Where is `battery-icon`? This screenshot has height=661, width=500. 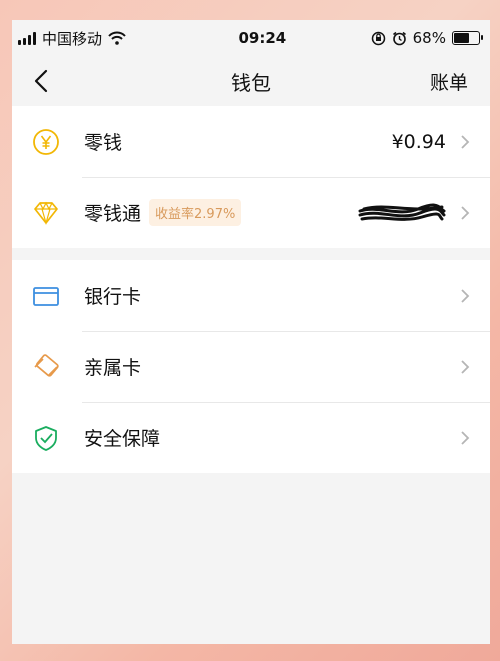 battery-icon is located at coordinates (467, 38).